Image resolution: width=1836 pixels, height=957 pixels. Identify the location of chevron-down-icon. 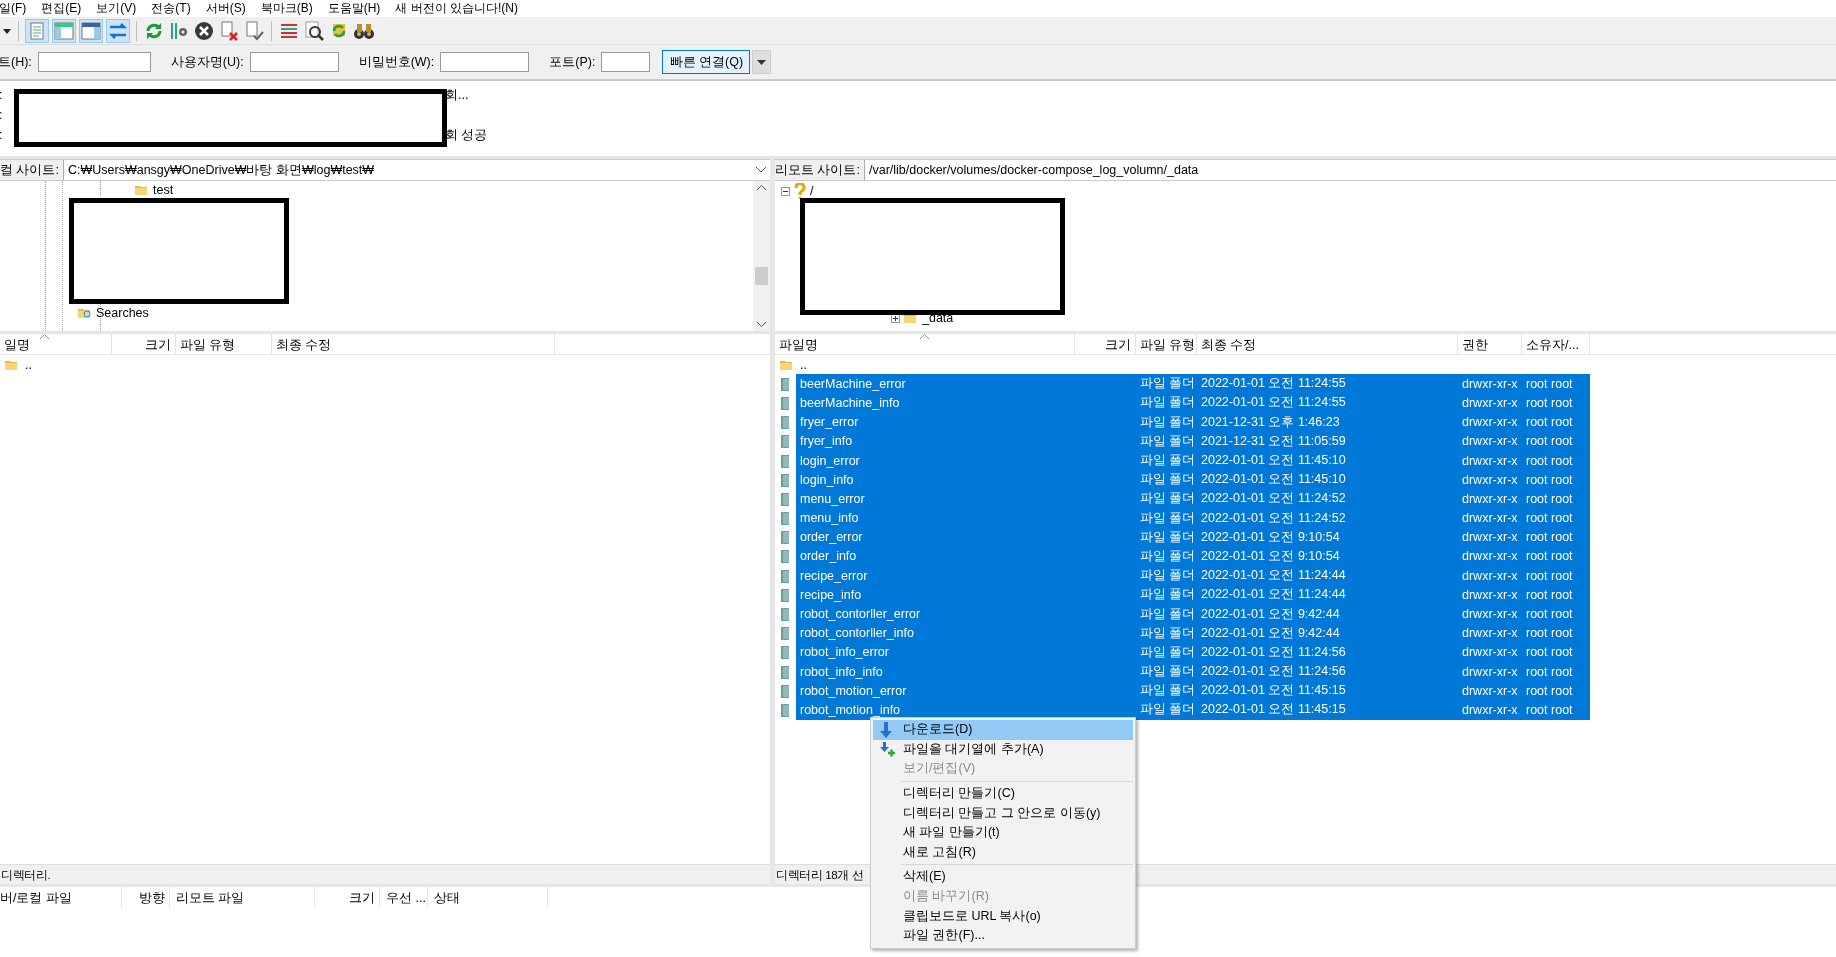
(761, 170).